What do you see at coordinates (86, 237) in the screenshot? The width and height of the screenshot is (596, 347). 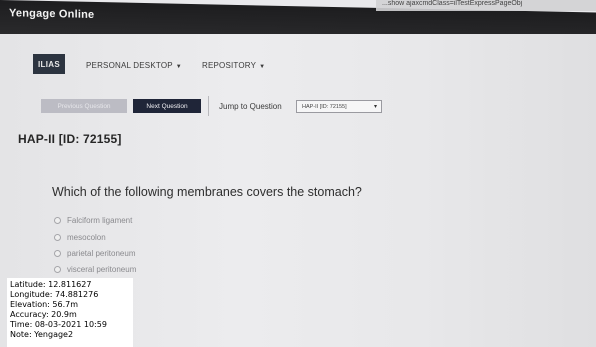 I see `answer-option-label: mesocolon` at bounding box center [86, 237].